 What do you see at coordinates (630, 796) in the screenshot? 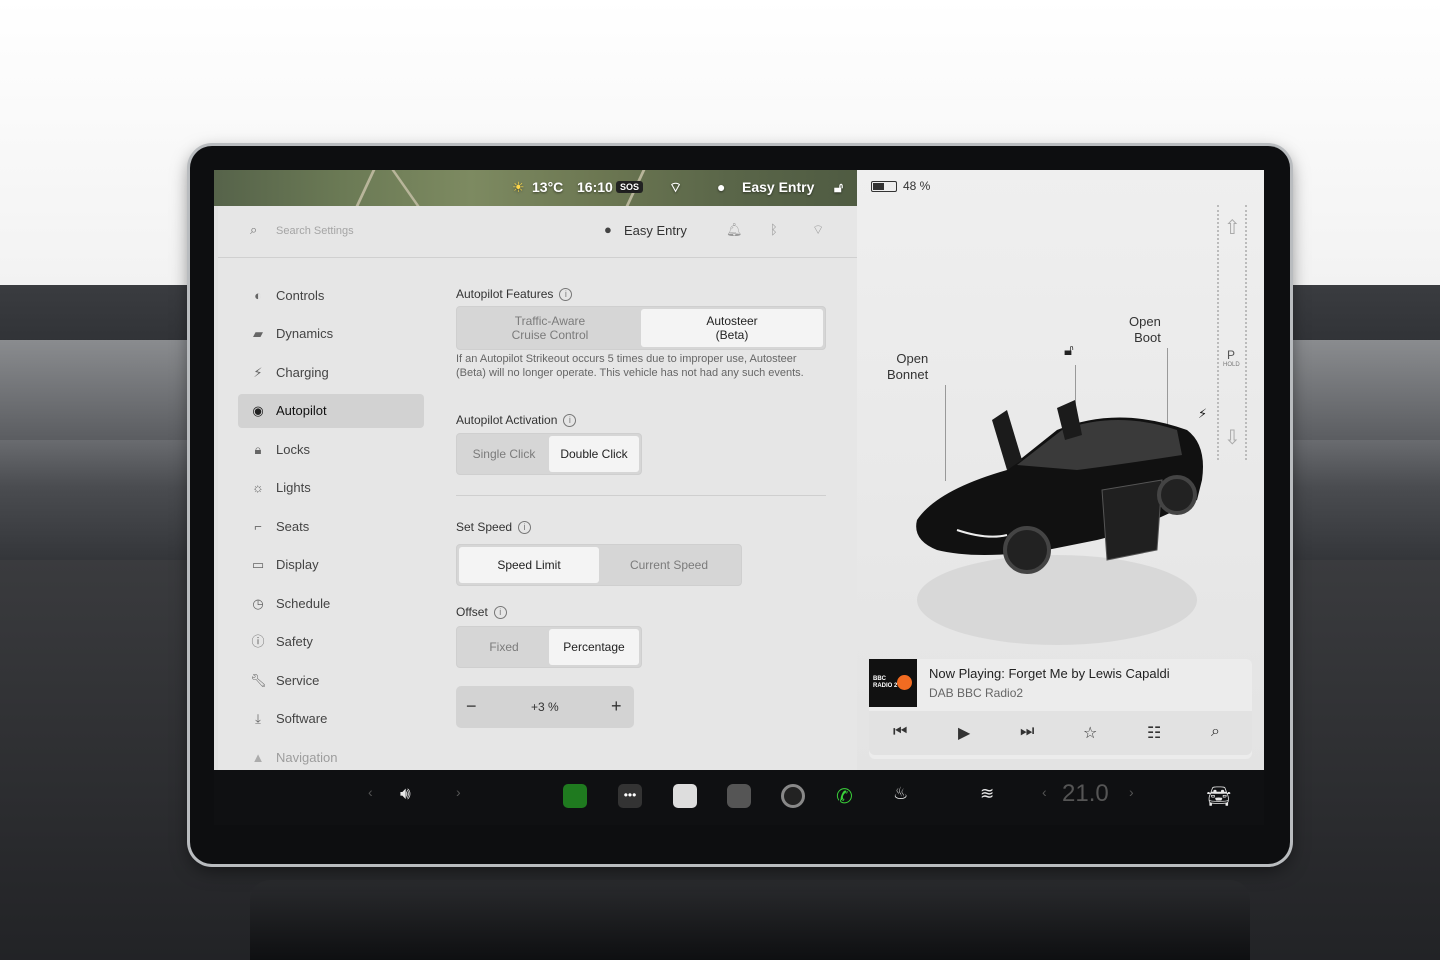
I see `more-apps-icon: •••` at bounding box center [630, 796].